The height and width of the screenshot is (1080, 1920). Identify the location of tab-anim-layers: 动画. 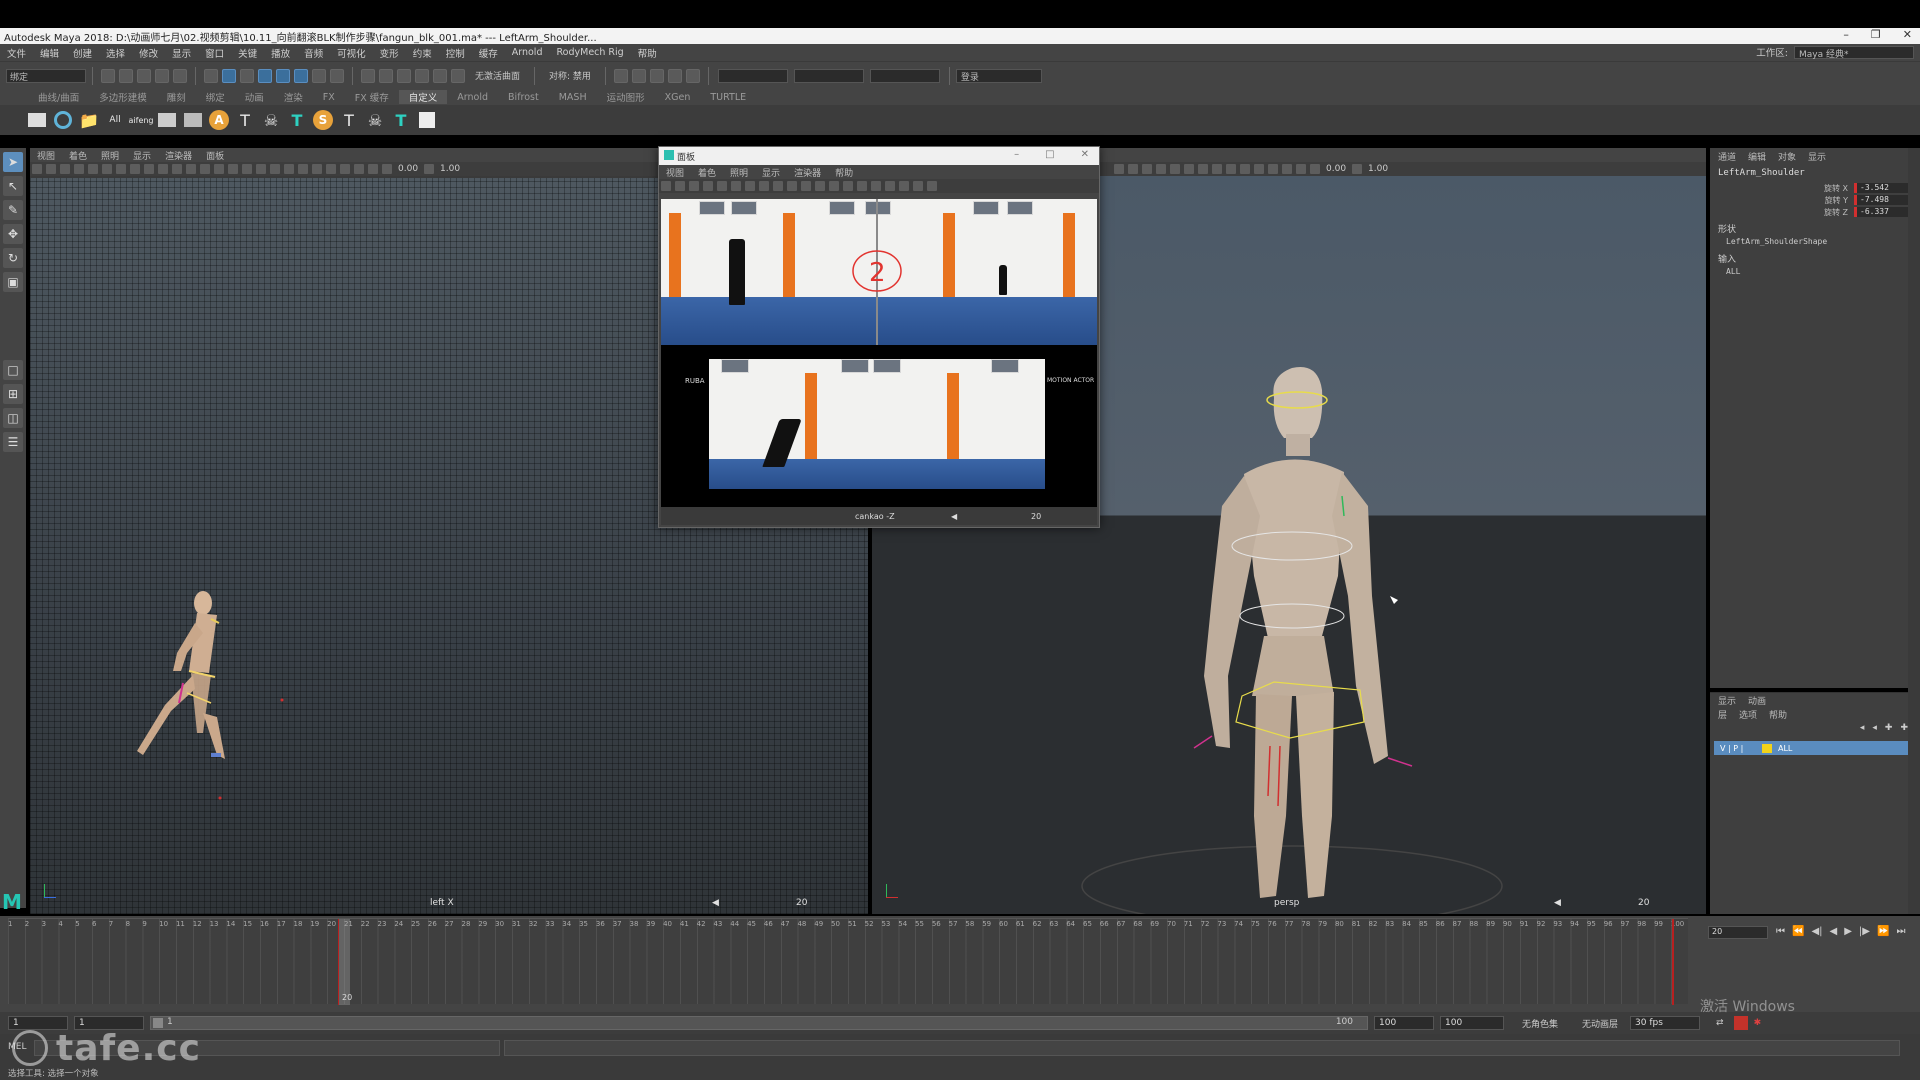
(1757, 700).